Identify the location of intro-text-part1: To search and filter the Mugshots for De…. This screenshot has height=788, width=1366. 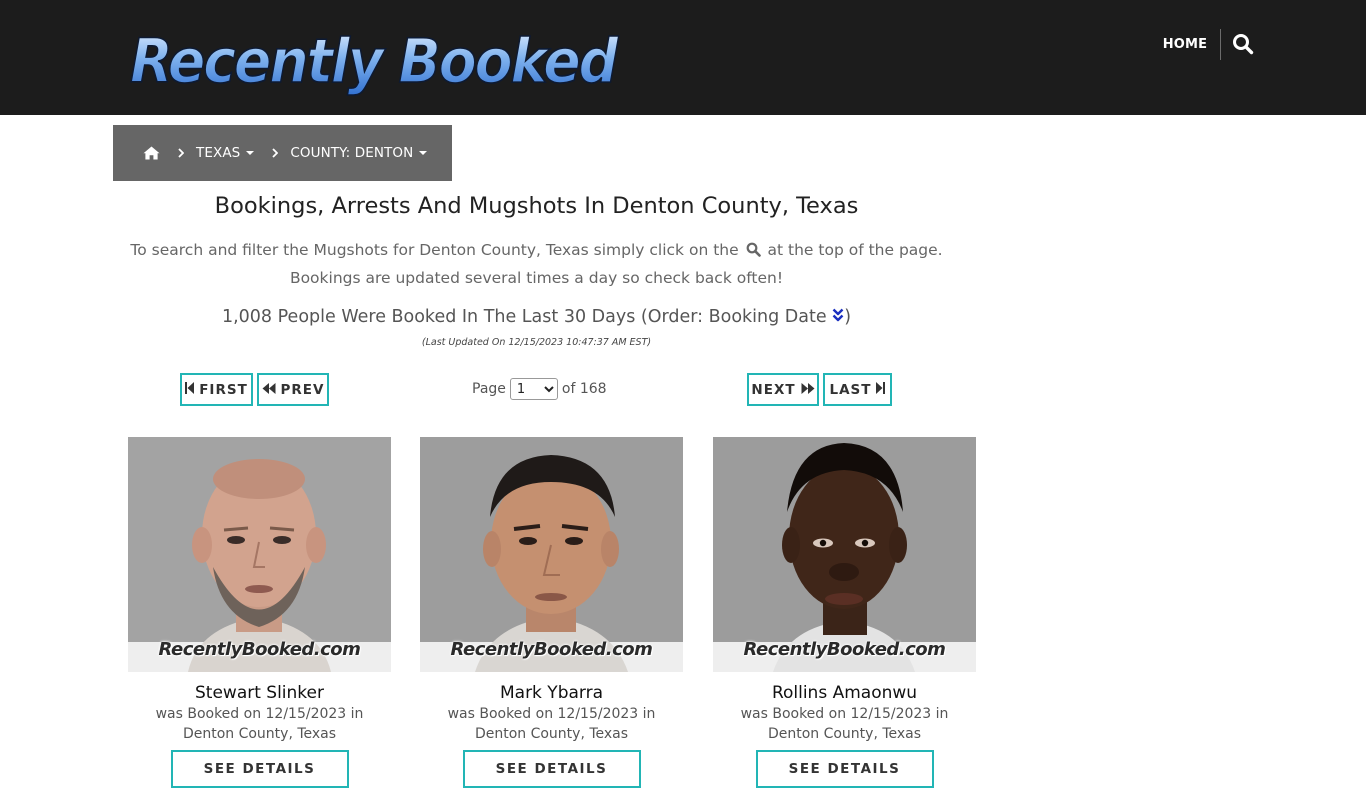
(434, 250).